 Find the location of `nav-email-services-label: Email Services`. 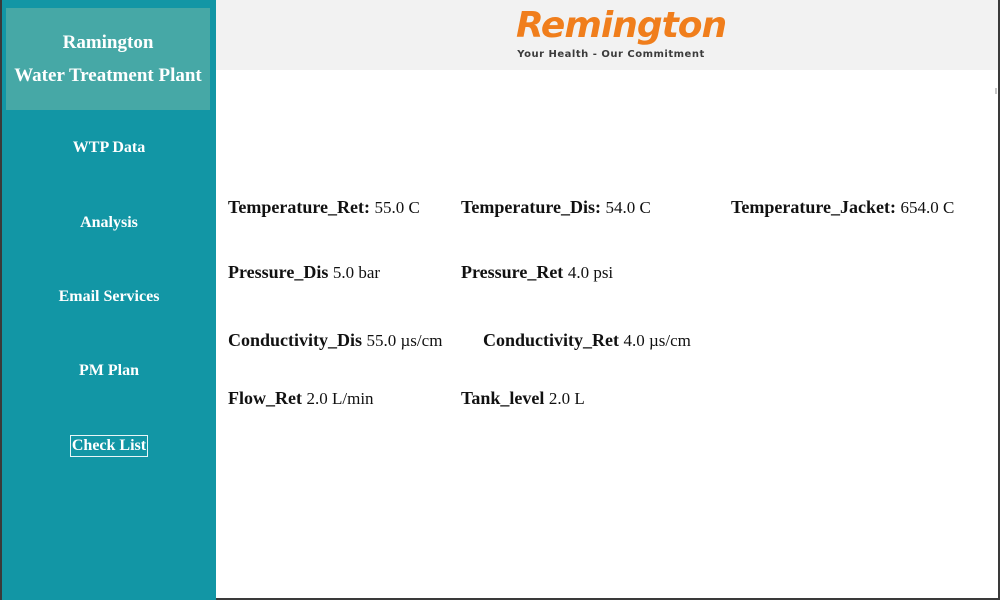

nav-email-services-label: Email Services is located at coordinates (109, 296).